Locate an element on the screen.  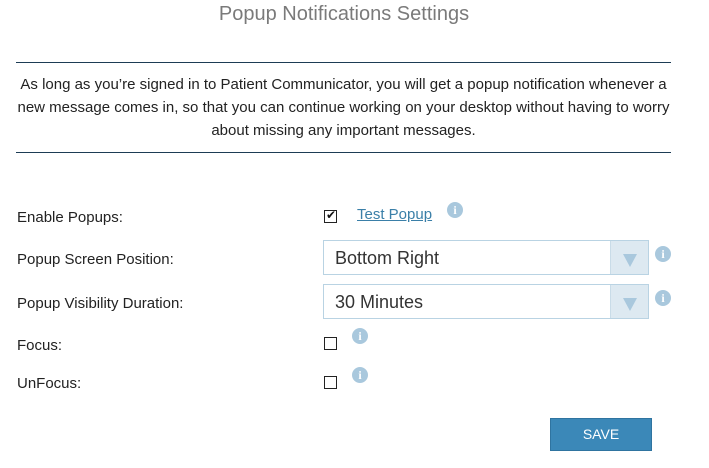
popup-position-value: Bottom Right is located at coordinates (387, 258).